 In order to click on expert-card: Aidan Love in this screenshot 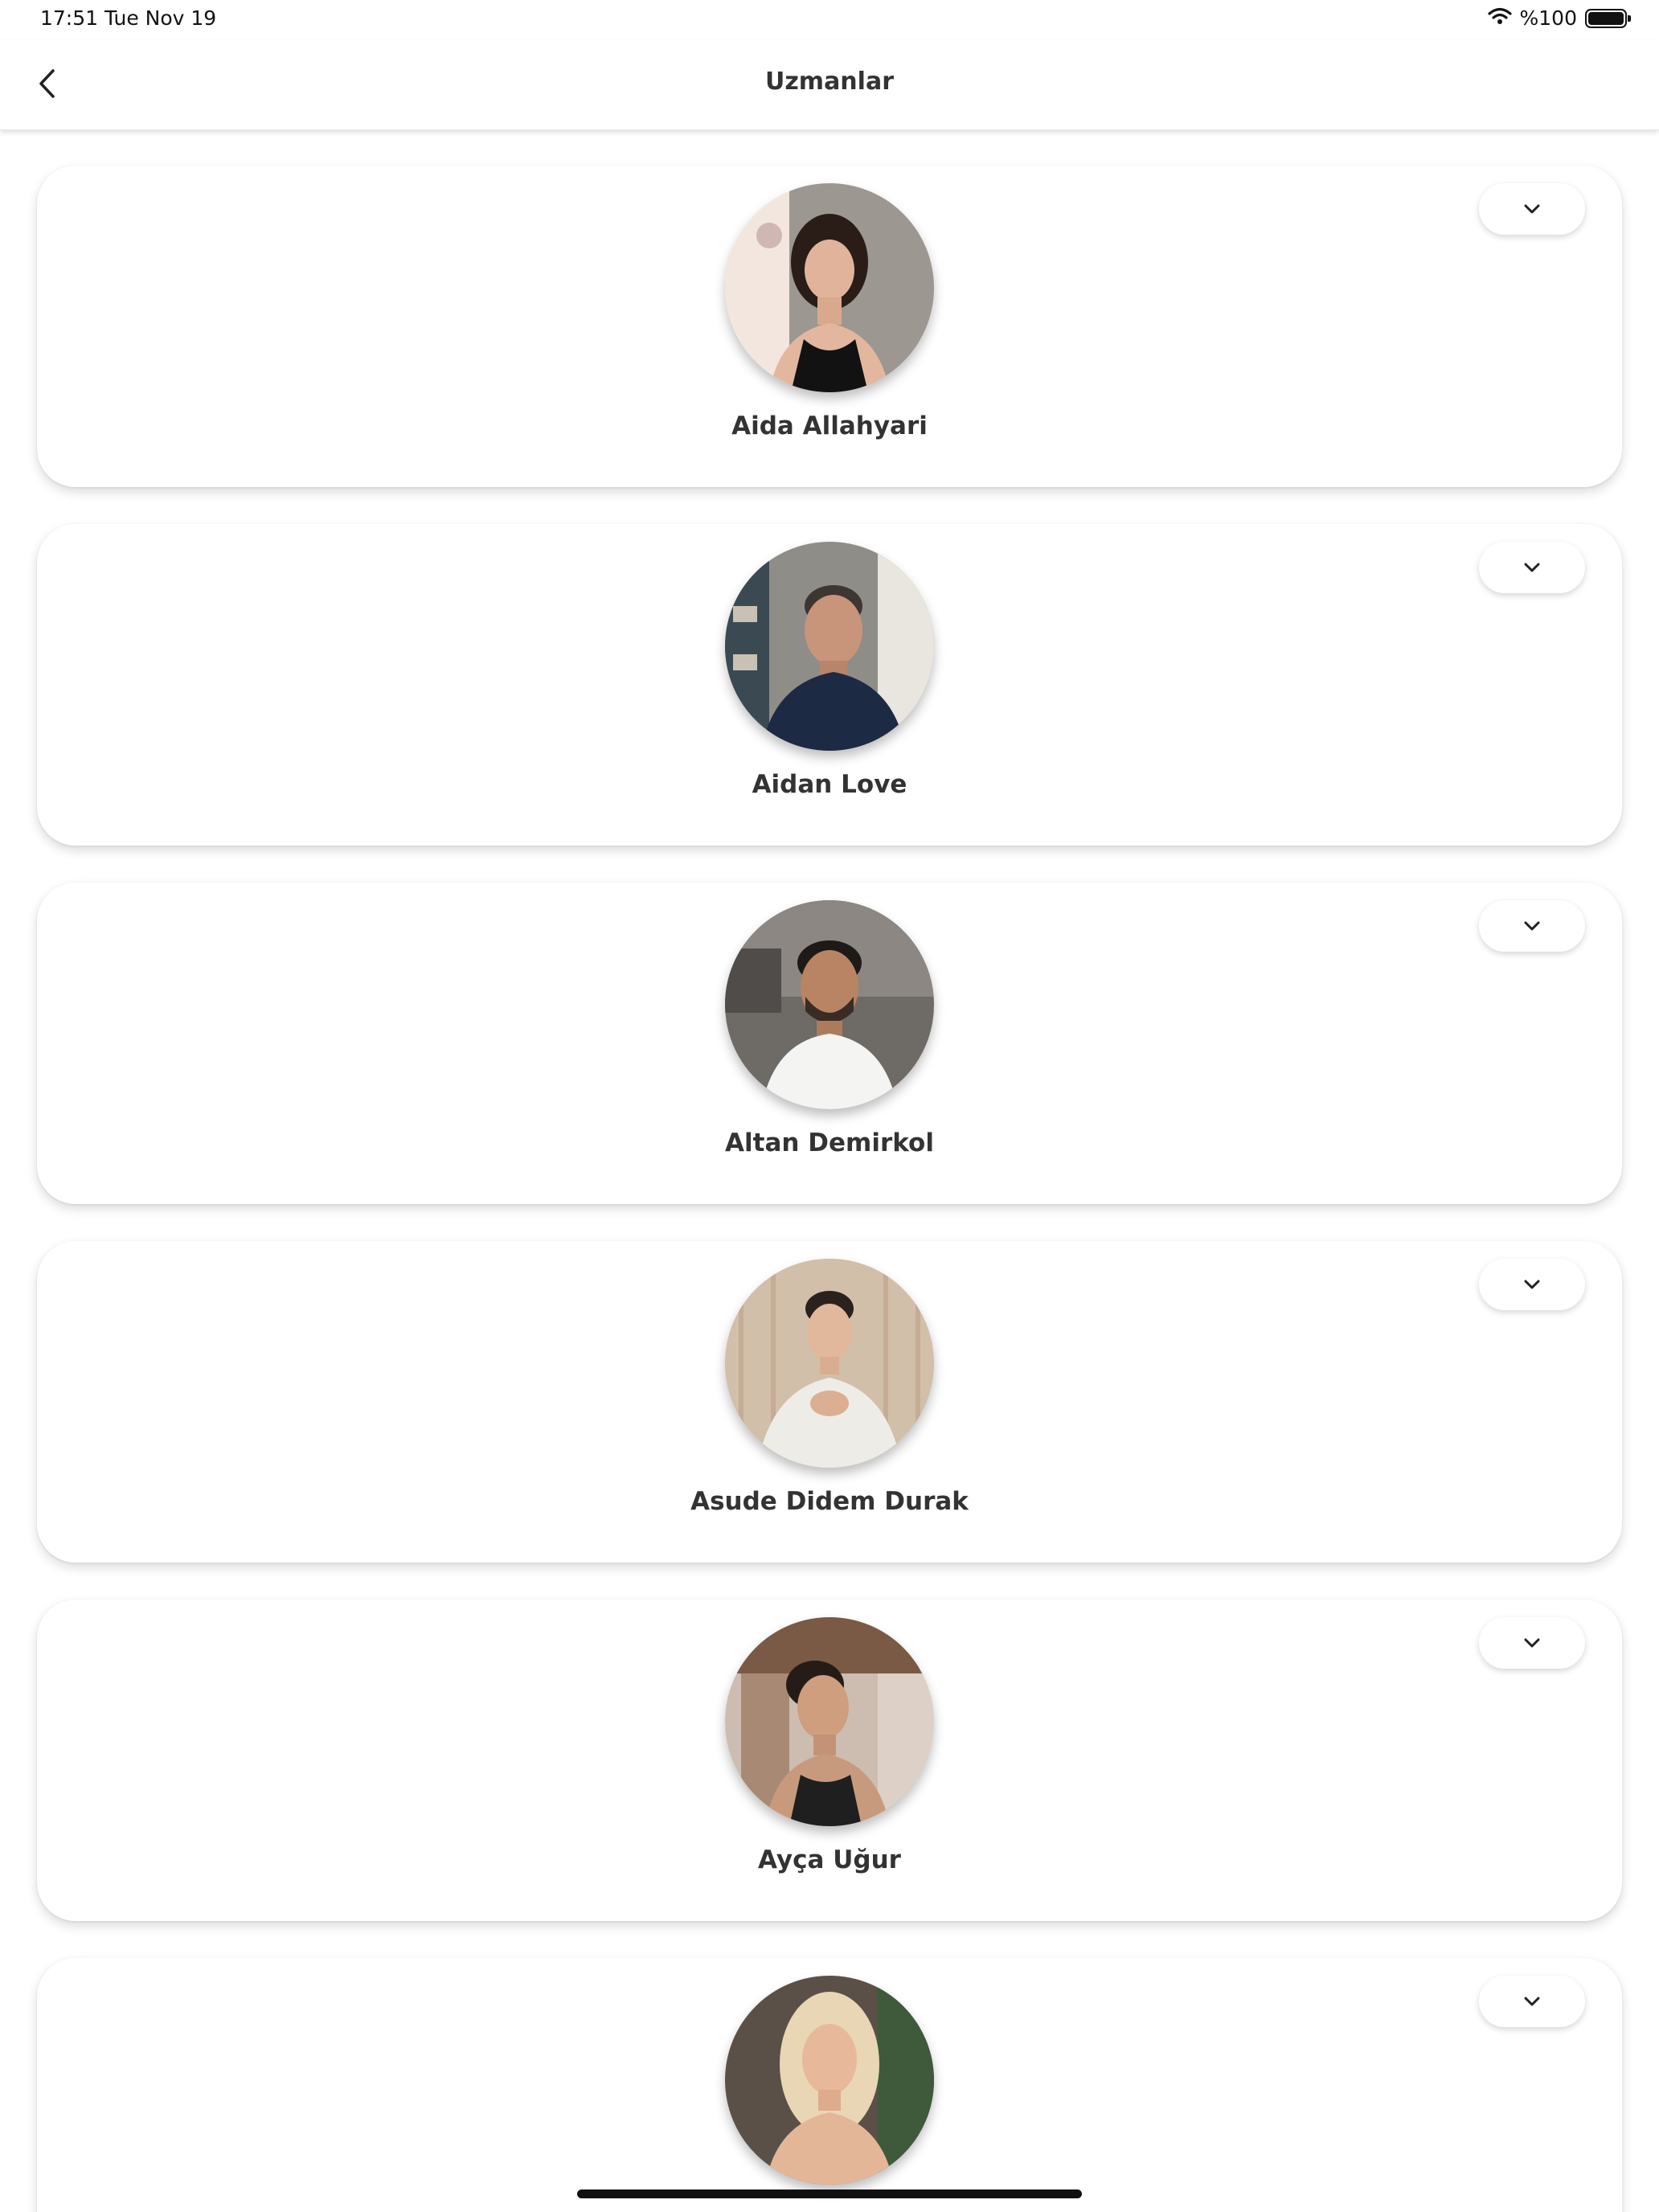, I will do `click(829, 685)`.